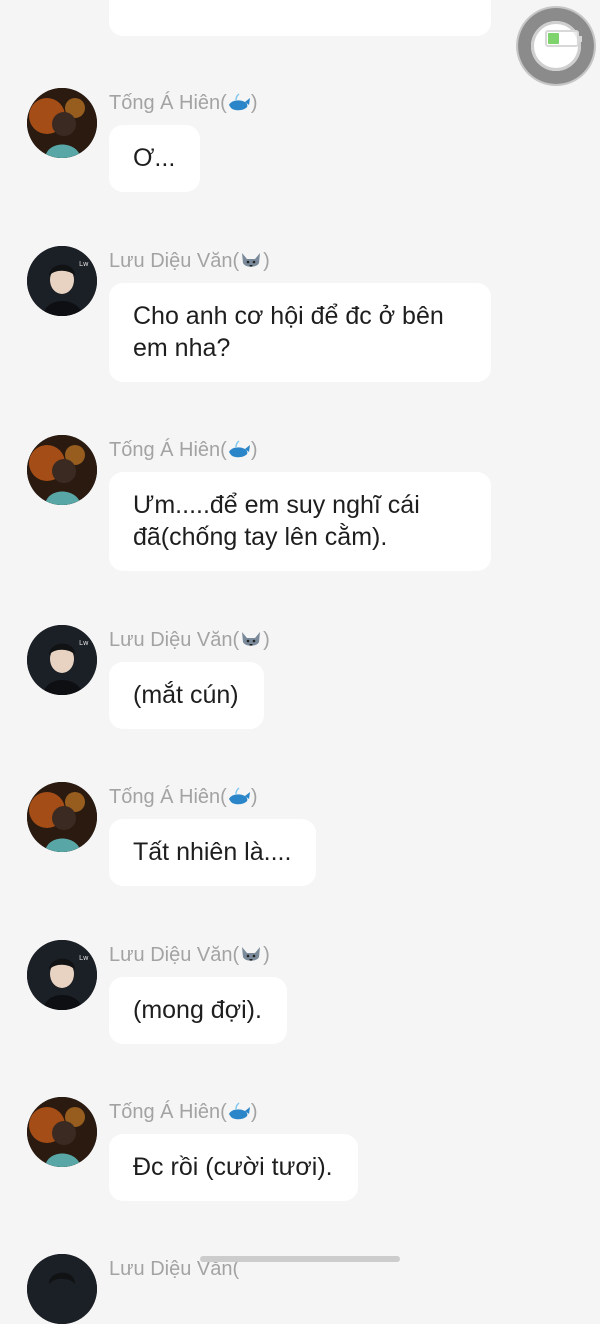 The height and width of the screenshot is (1324, 600). What do you see at coordinates (300, 332) in the screenshot?
I see `message-bubble: Cho anh cơ hội để đc ở bên em nha?` at bounding box center [300, 332].